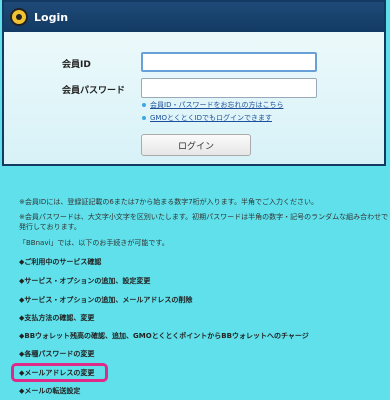 Image resolution: width=390 pixels, height=400 pixels. I want to click on password-input, so click(229, 88).